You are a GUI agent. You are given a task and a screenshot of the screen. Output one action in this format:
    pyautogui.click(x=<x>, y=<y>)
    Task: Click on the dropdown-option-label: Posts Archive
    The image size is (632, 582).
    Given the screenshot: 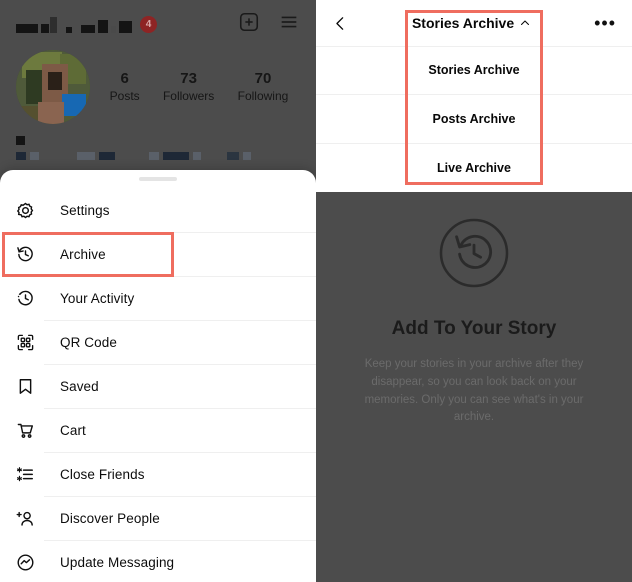 What is the action you would take?
    pyautogui.click(x=474, y=118)
    